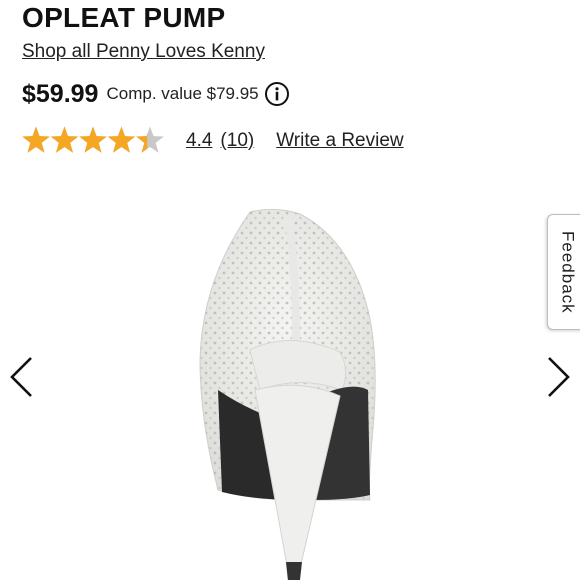 The width and height of the screenshot is (580, 580). What do you see at coordinates (339, 141) in the screenshot?
I see `write-review-link: Write a Review` at bounding box center [339, 141].